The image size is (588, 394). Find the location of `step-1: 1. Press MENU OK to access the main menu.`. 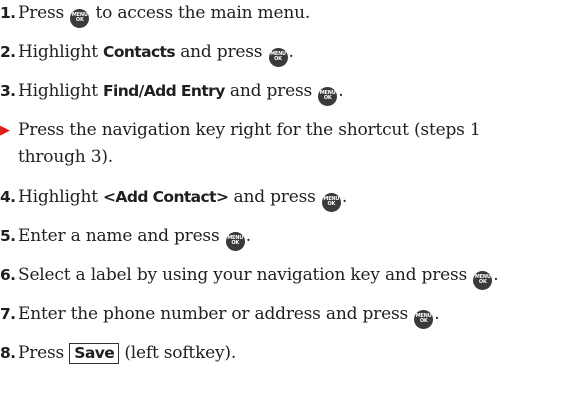

step-1: 1. Press MENU OK to access the main menu. is located at coordinates (155, 15).